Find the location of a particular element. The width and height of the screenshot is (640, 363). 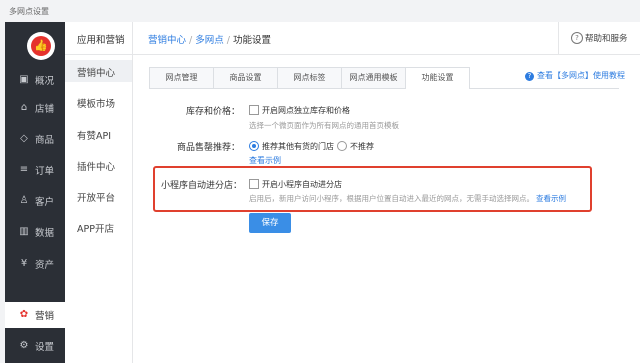

window-titlebar: 多网点设置 is located at coordinates (320, 11).